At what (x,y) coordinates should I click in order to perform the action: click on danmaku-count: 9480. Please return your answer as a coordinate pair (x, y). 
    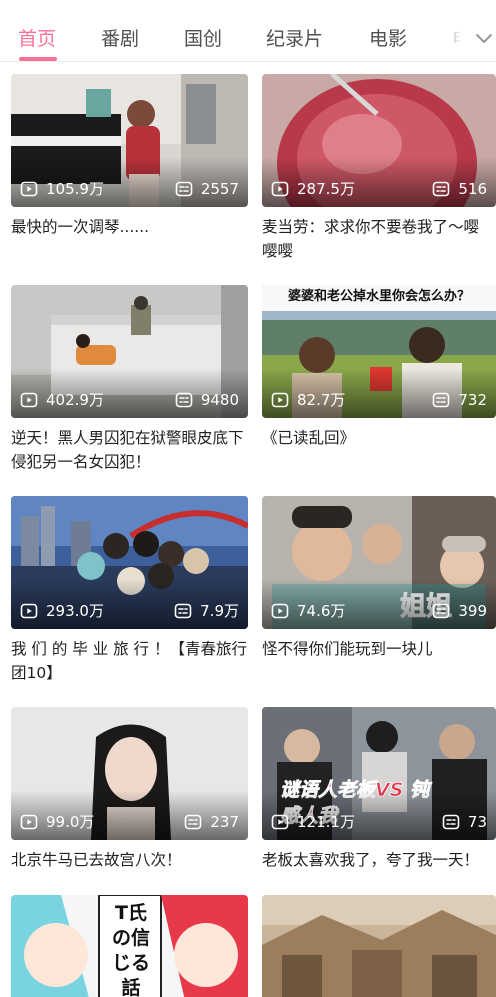
    Looking at the image, I should click on (207, 400).